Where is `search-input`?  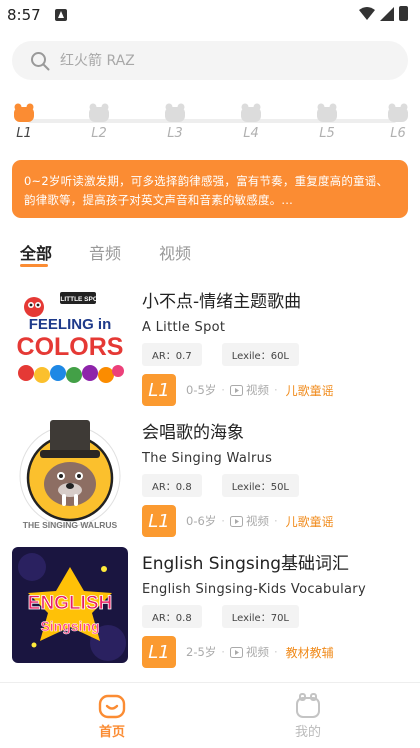
search-input is located at coordinates (220, 60).